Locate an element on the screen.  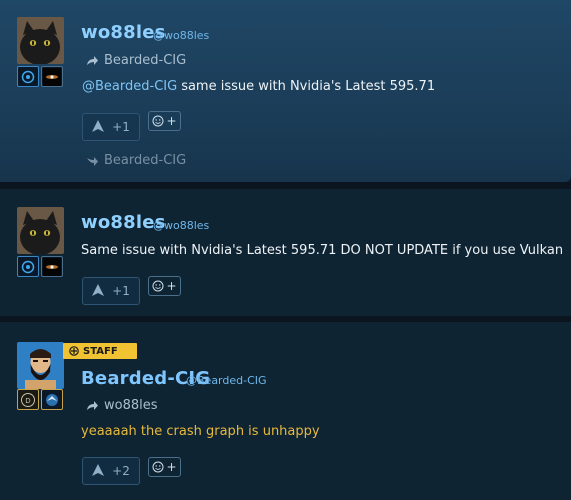
reply-to: wo88les is located at coordinates (122, 405).